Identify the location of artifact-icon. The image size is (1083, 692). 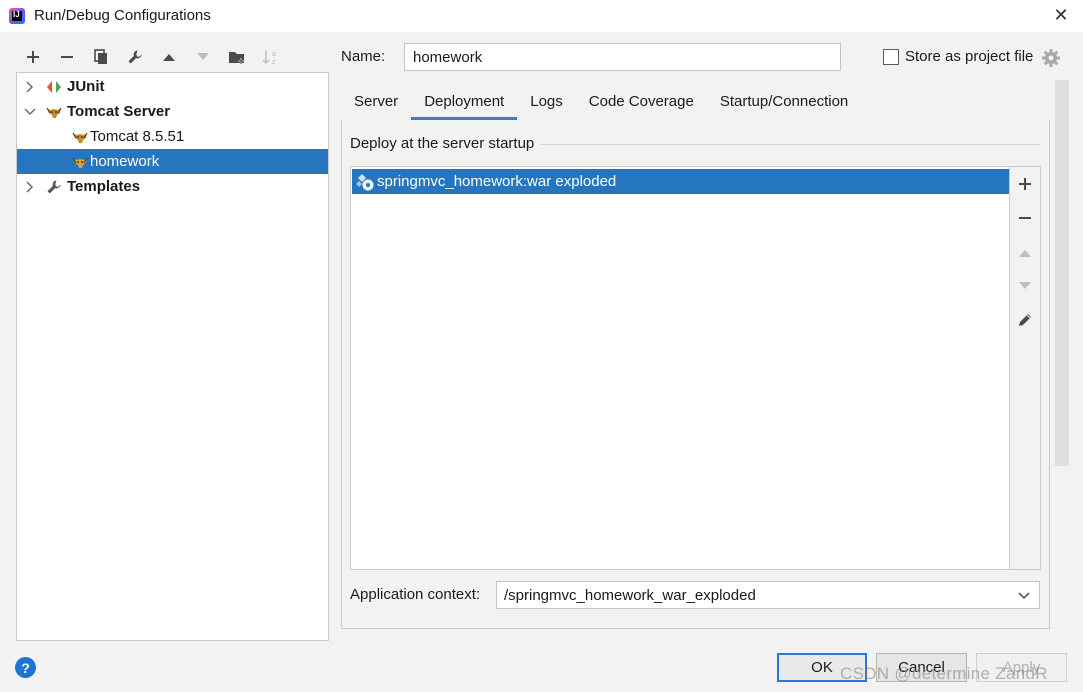
(365, 182).